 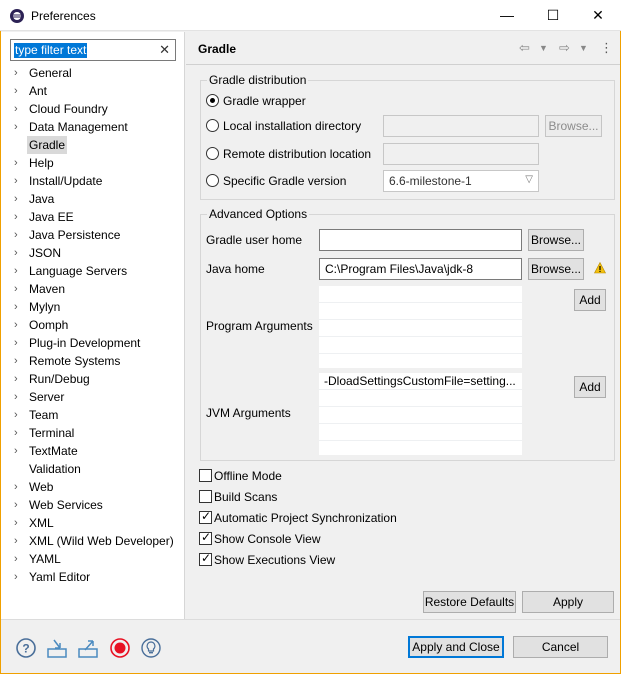 What do you see at coordinates (564, 48) in the screenshot?
I see `forward-arrow-icon: ⇨` at bounding box center [564, 48].